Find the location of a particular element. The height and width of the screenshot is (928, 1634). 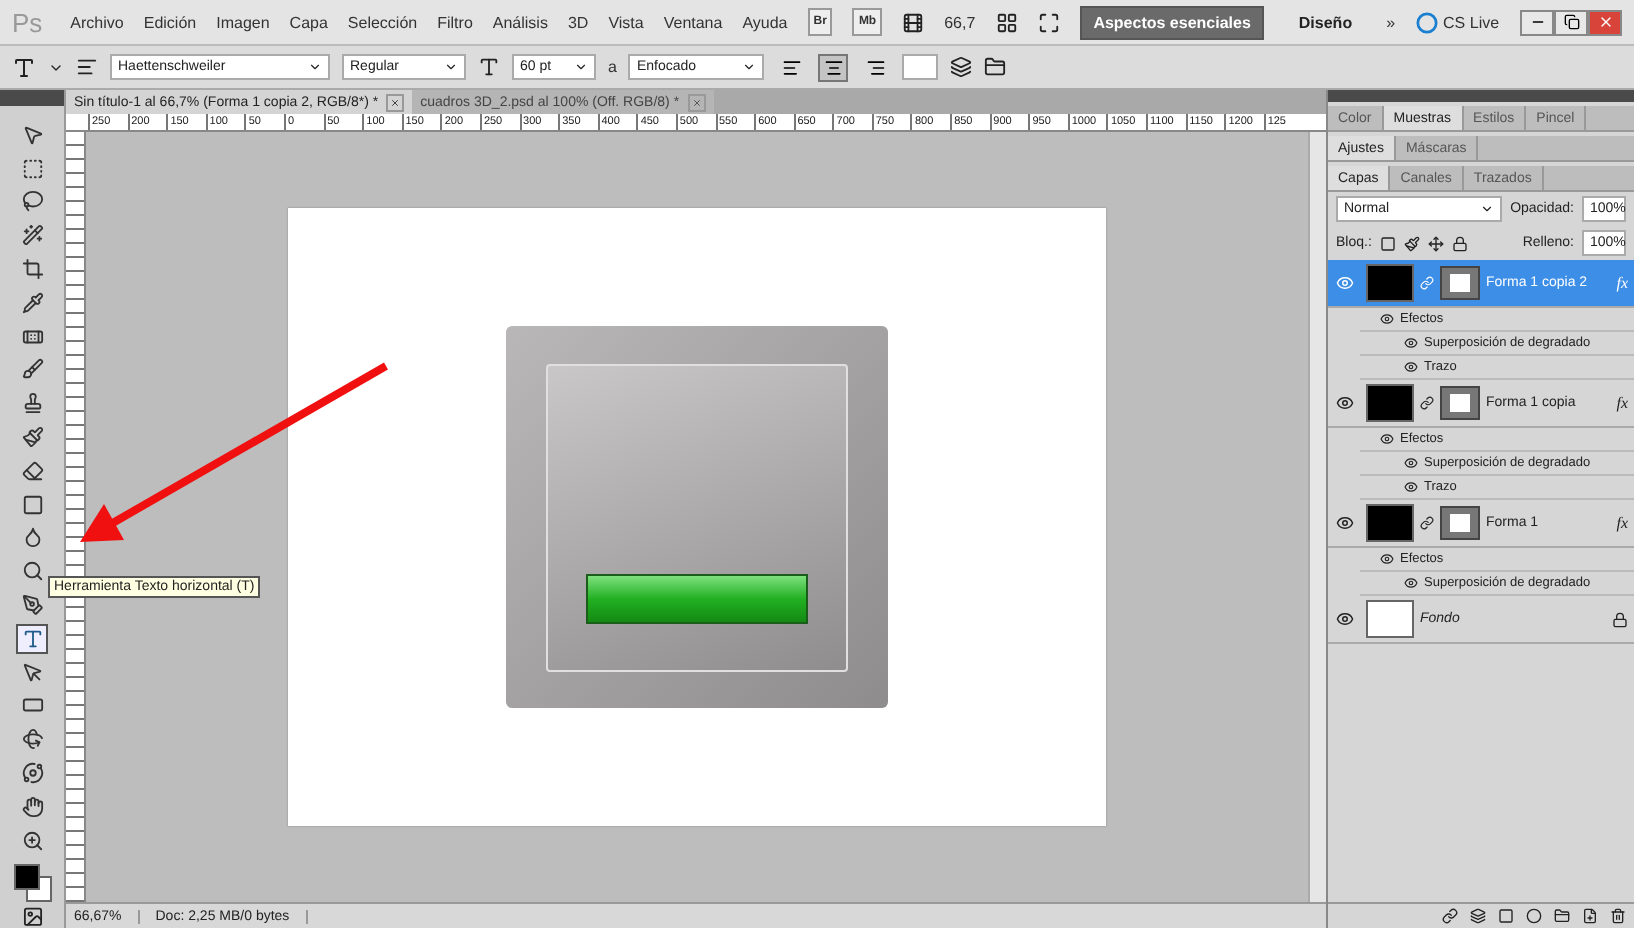

color-swatches is located at coordinates (32, 883).